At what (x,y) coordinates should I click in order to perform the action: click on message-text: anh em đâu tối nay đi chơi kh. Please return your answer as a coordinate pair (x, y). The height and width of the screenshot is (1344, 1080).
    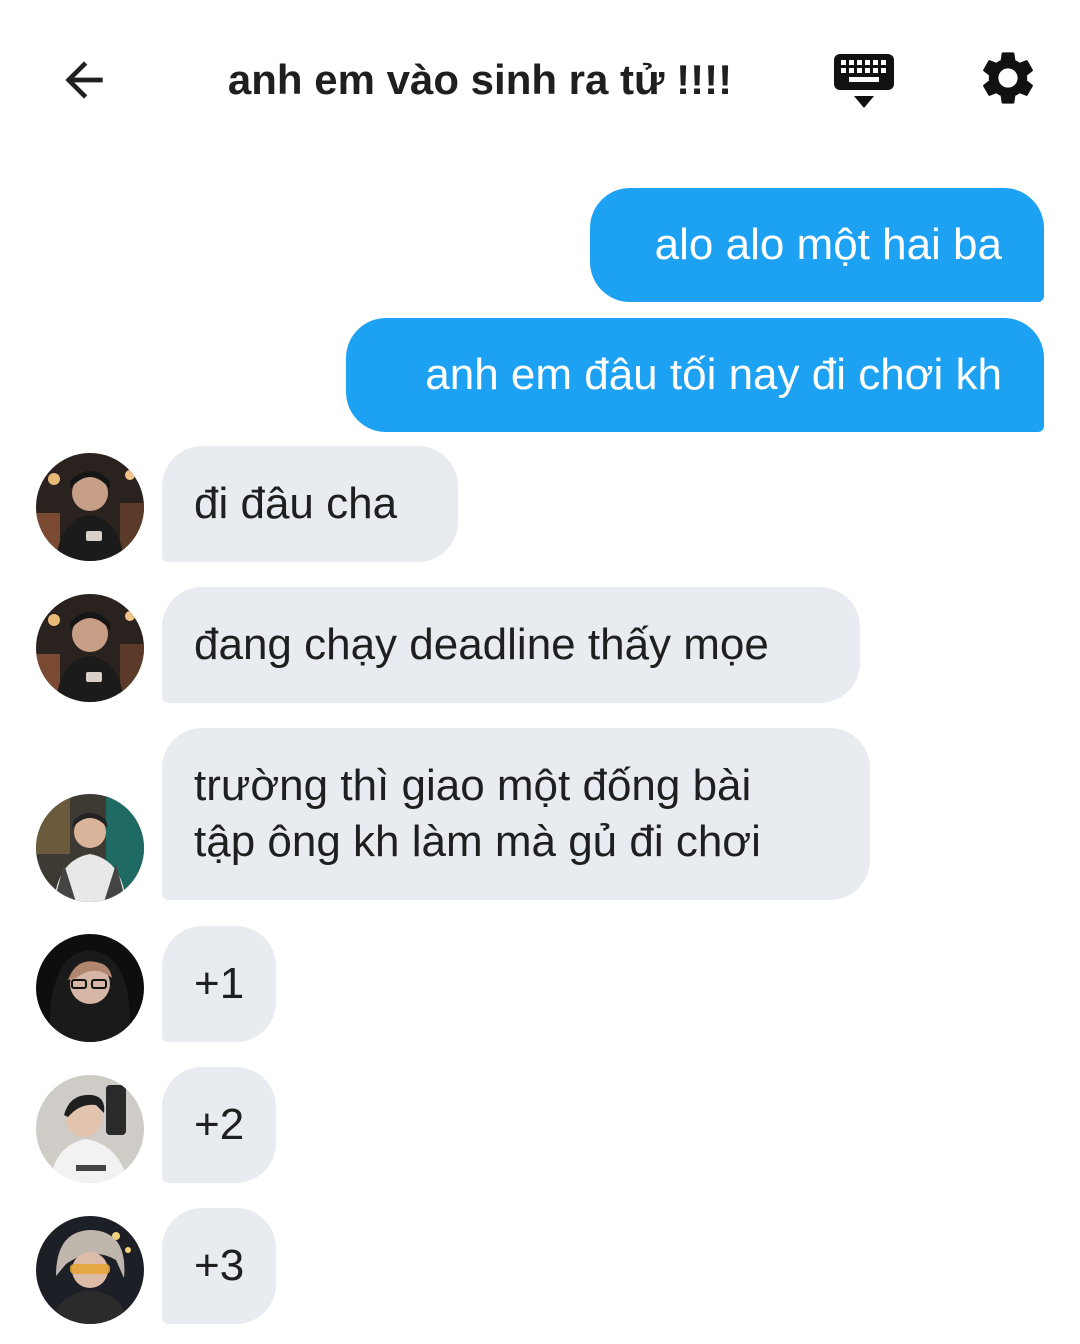
    Looking at the image, I should click on (713, 374).